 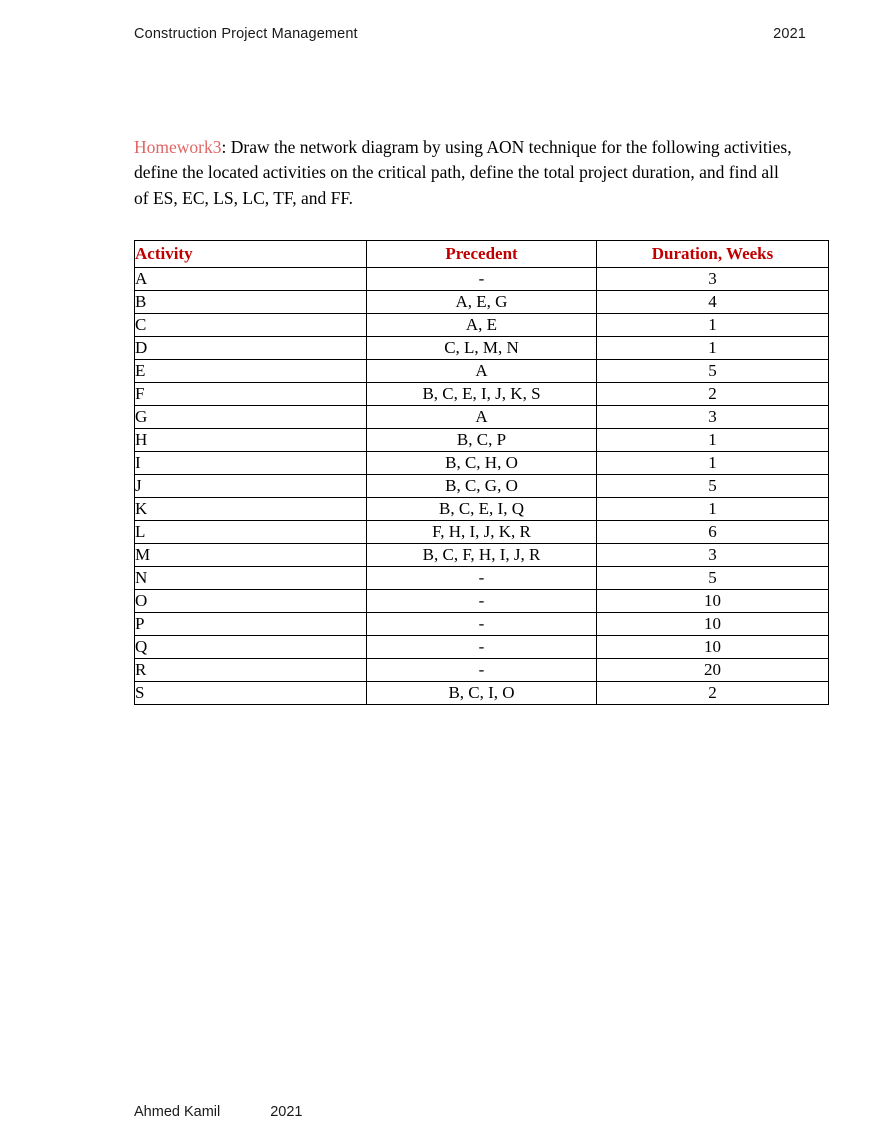 What do you see at coordinates (250, 348) in the screenshot?
I see `cell-activity: D` at bounding box center [250, 348].